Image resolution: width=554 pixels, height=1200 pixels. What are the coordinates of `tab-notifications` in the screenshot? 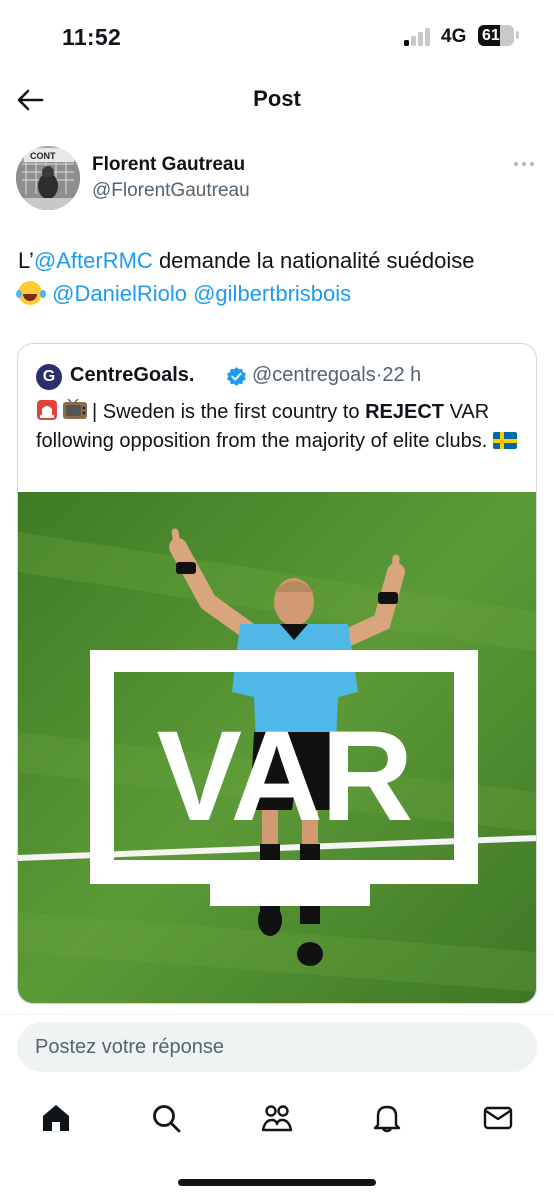 It's located at (387, 1118).